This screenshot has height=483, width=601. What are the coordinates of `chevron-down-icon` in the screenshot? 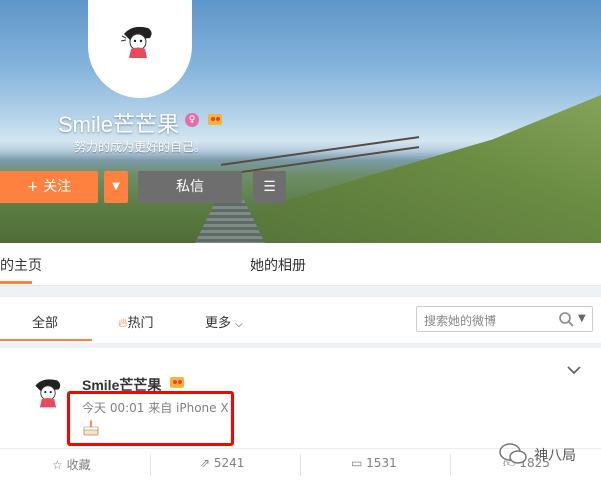 It's located at (574, 370).